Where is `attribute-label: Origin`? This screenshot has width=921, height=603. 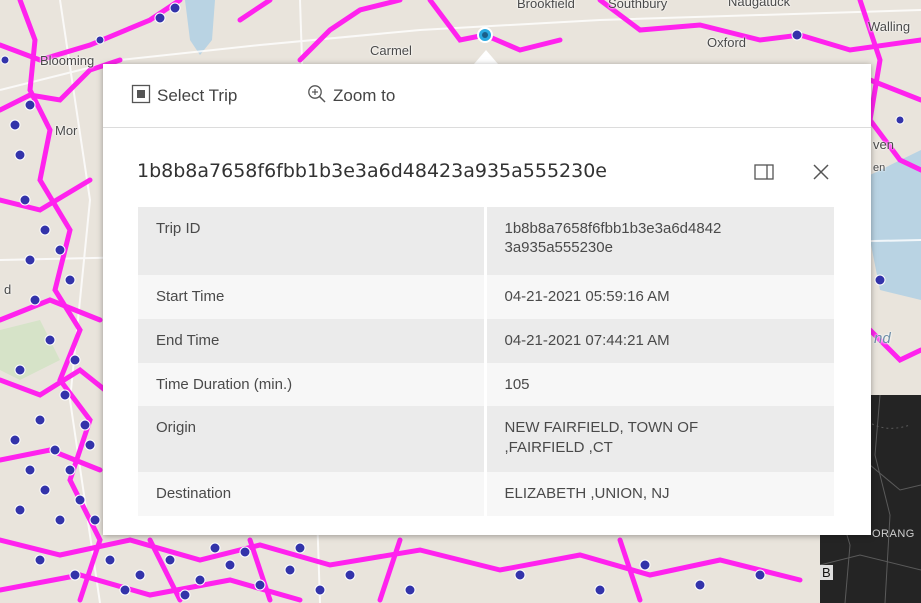 attribute-label: Origin is located at coordinates (312, 439).